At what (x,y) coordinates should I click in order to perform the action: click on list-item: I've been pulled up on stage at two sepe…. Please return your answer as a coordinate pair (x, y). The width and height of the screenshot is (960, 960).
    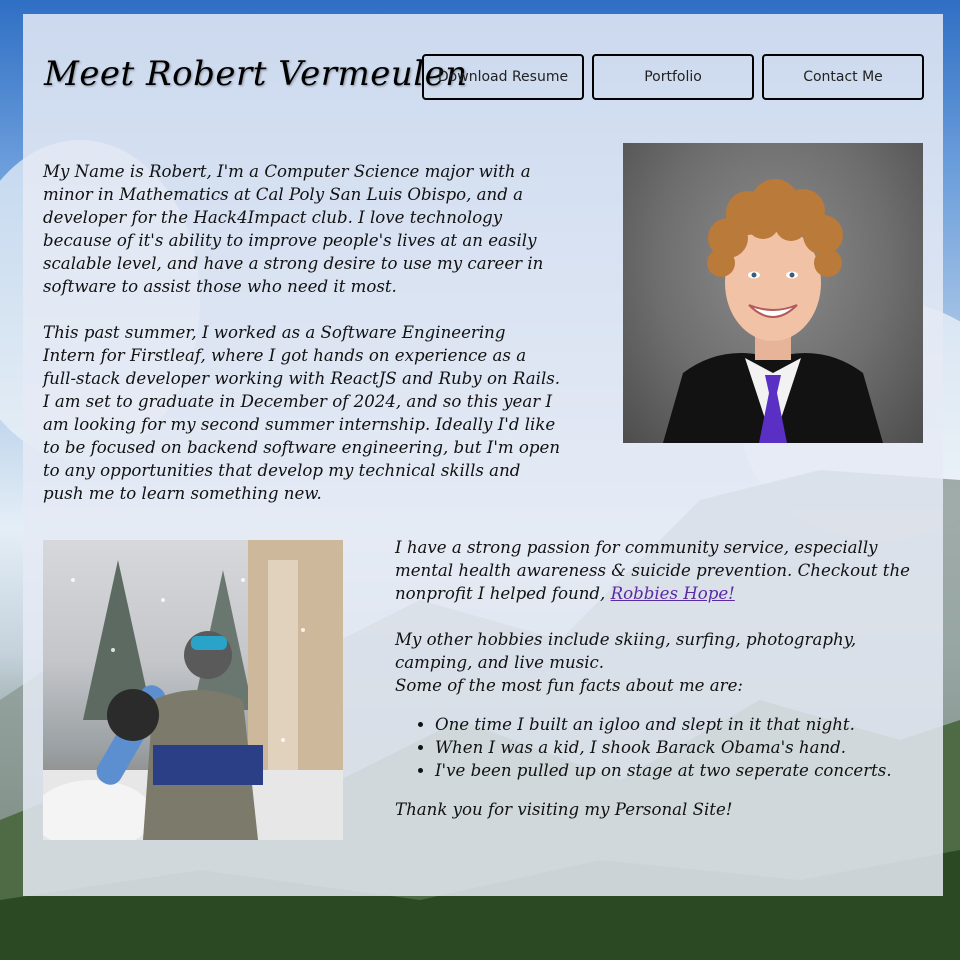
    Looking at the image, I should click on (677, 770).